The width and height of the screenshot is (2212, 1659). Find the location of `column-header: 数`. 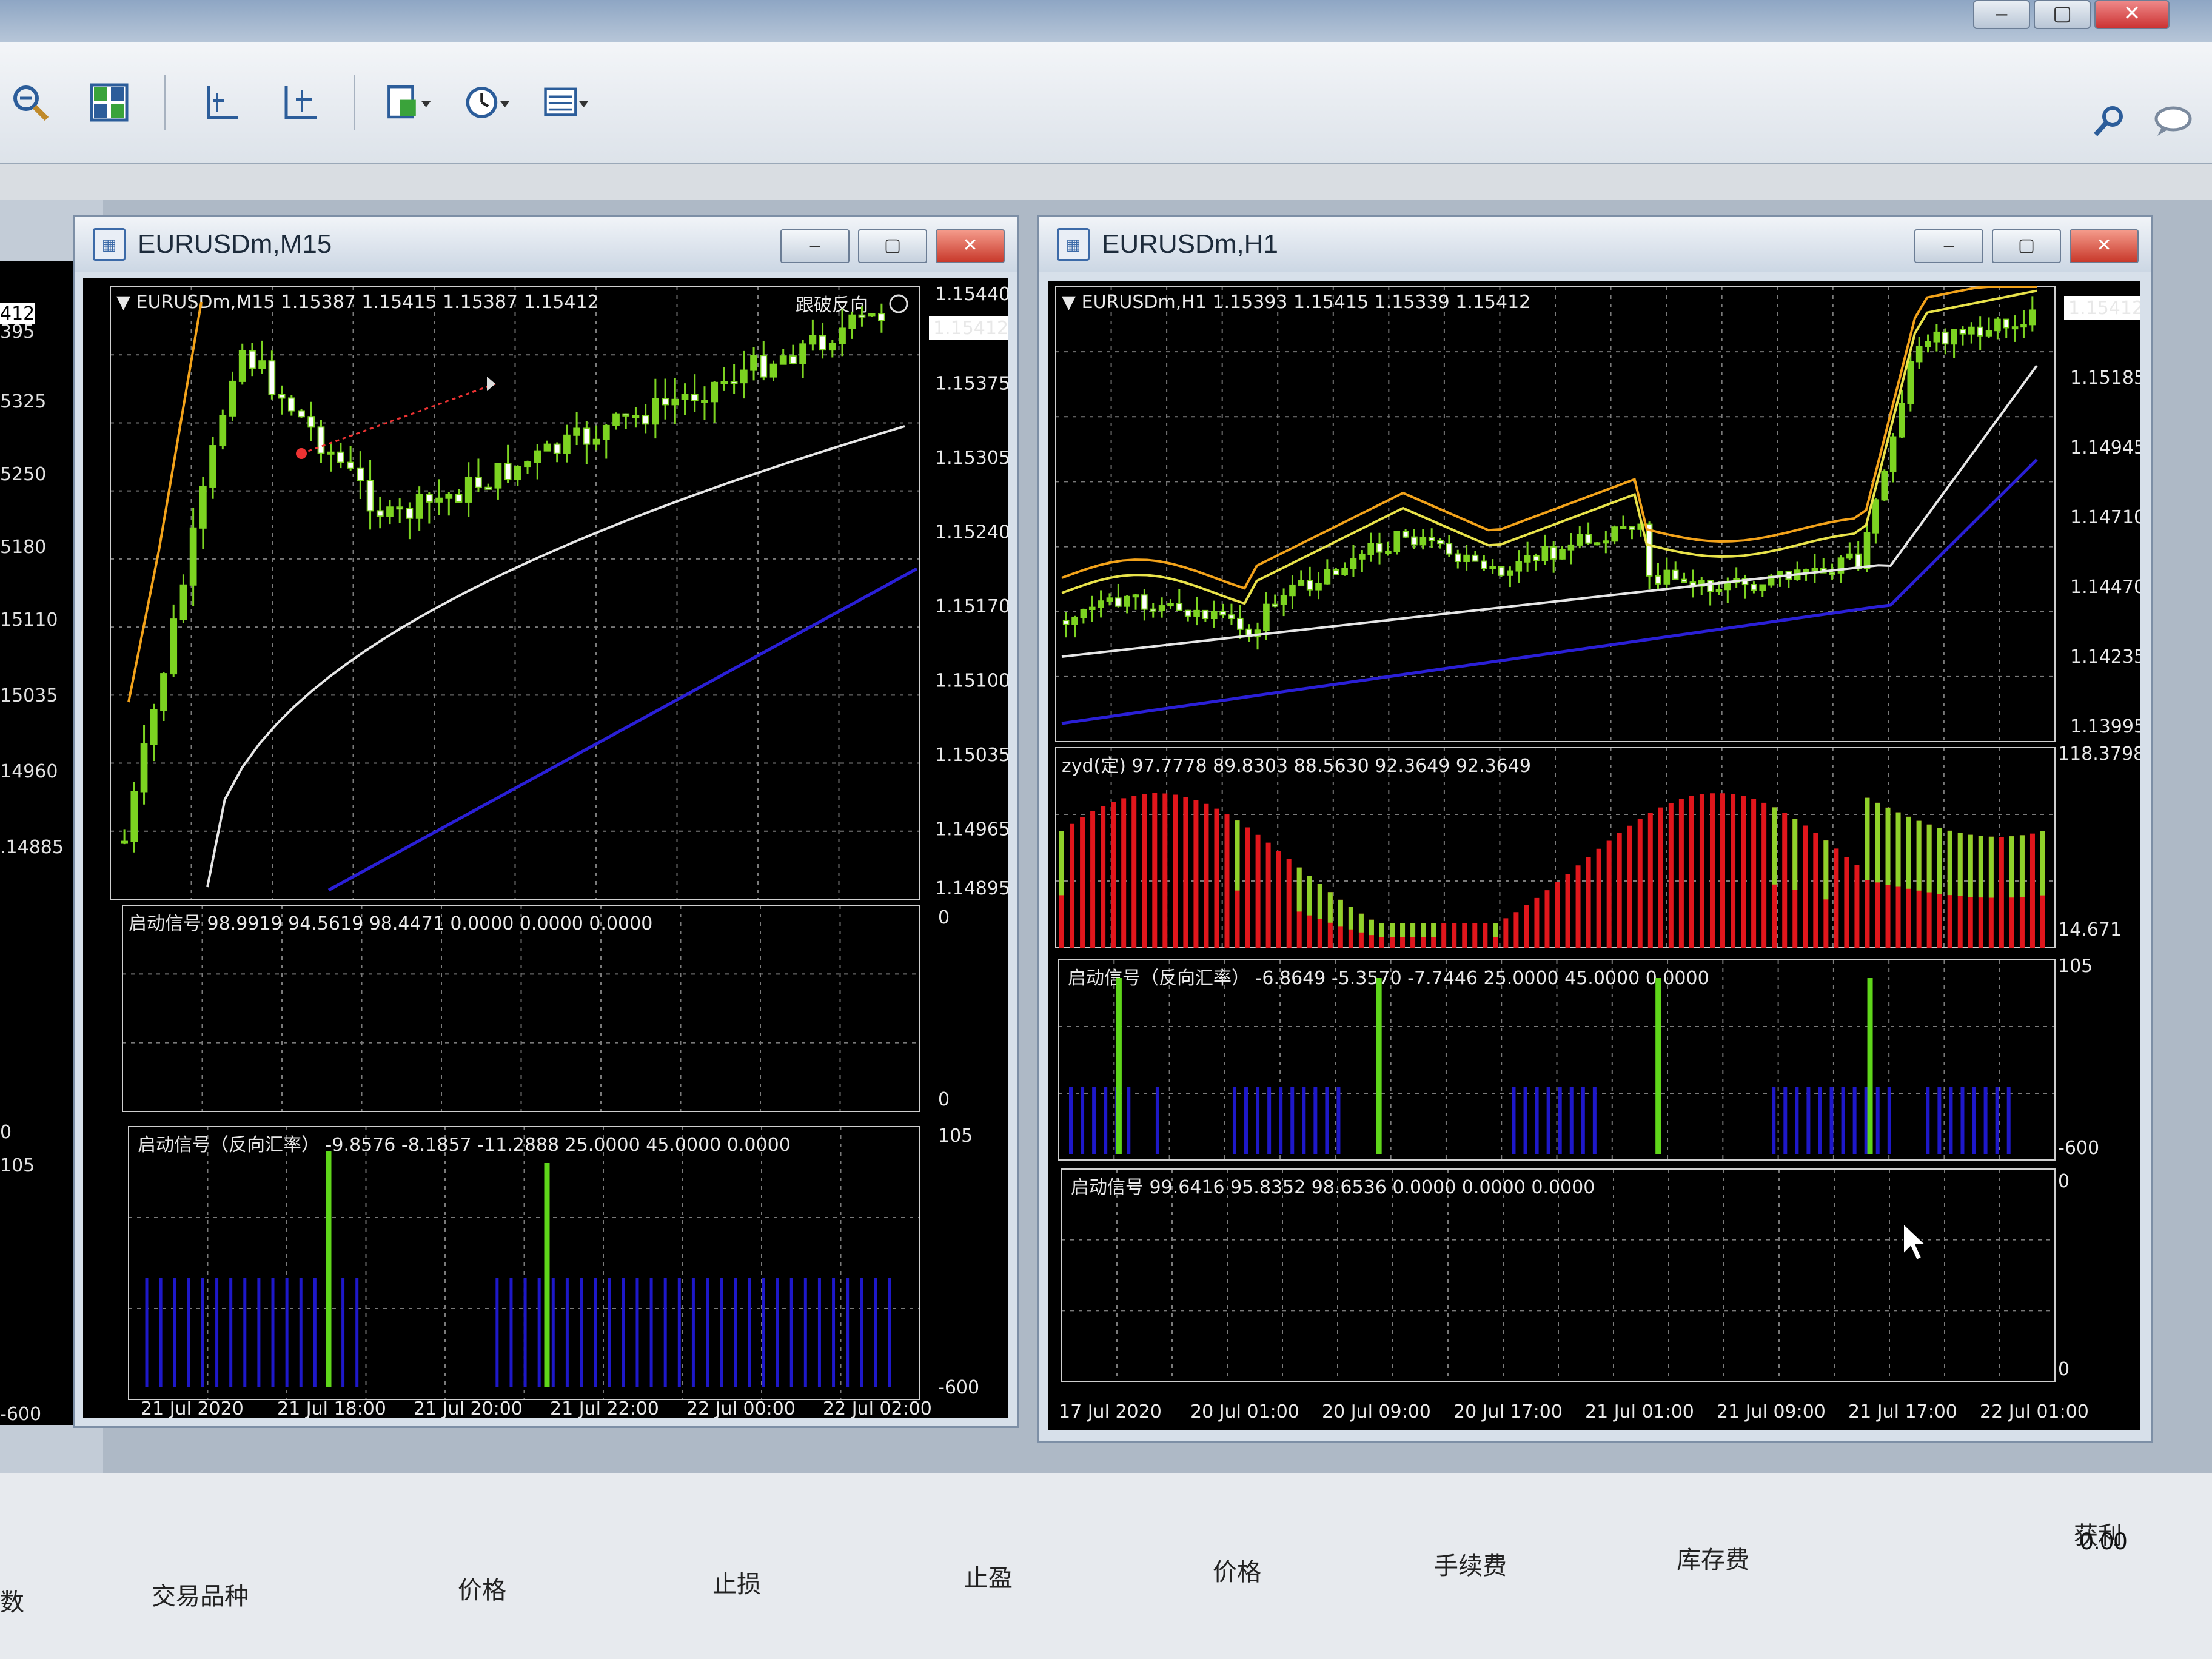

column-header: 数 is located at coordinates (12, 1600).